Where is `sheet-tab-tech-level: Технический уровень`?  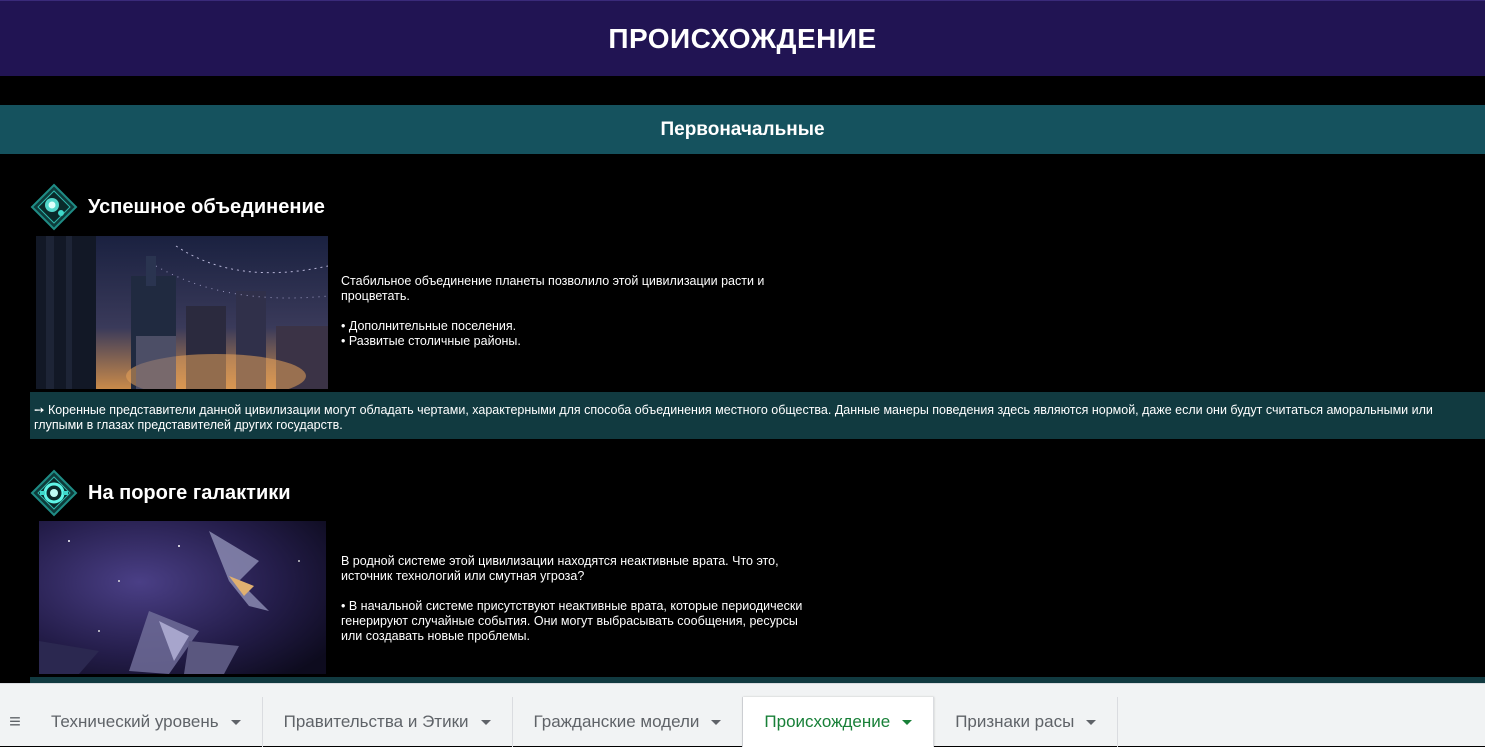 sheet-tab-tech-level: Технический уровень is located at coordinates (146, 722).